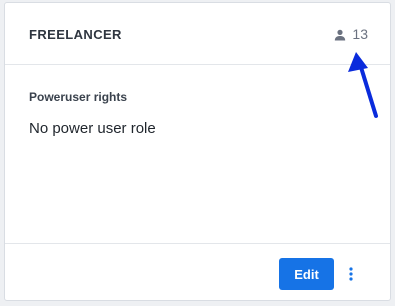 Image resolution: width=395 pixels, height=306 pixels. I want to click on poweruser-rights-value: No power user role, so click(92, 128).